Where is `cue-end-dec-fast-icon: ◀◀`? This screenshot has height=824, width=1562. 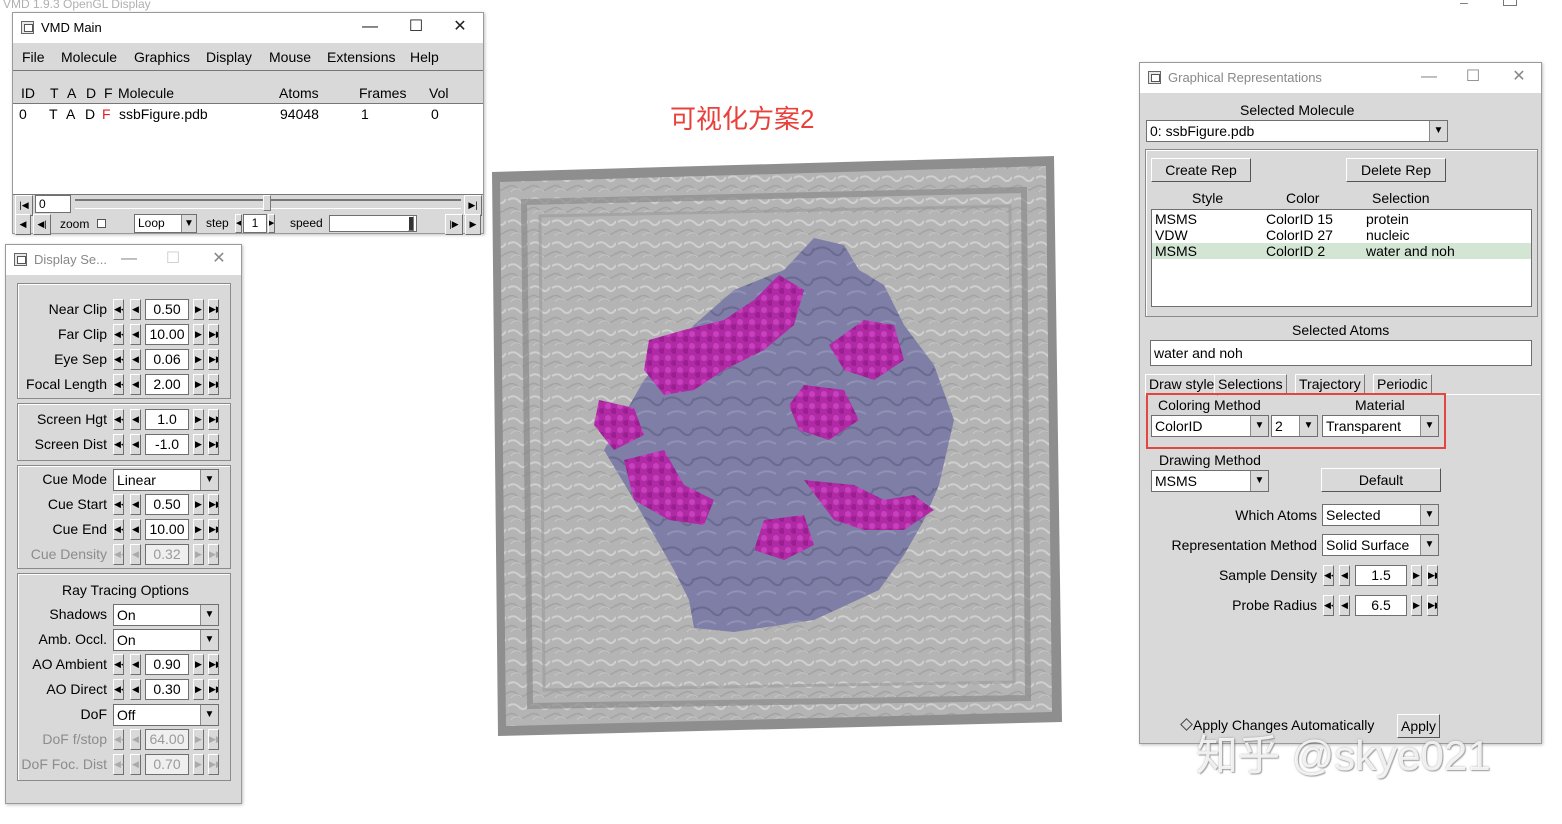
cue-end-dec-fast-icon: ◀◀ is located at coordinates (118, 529).